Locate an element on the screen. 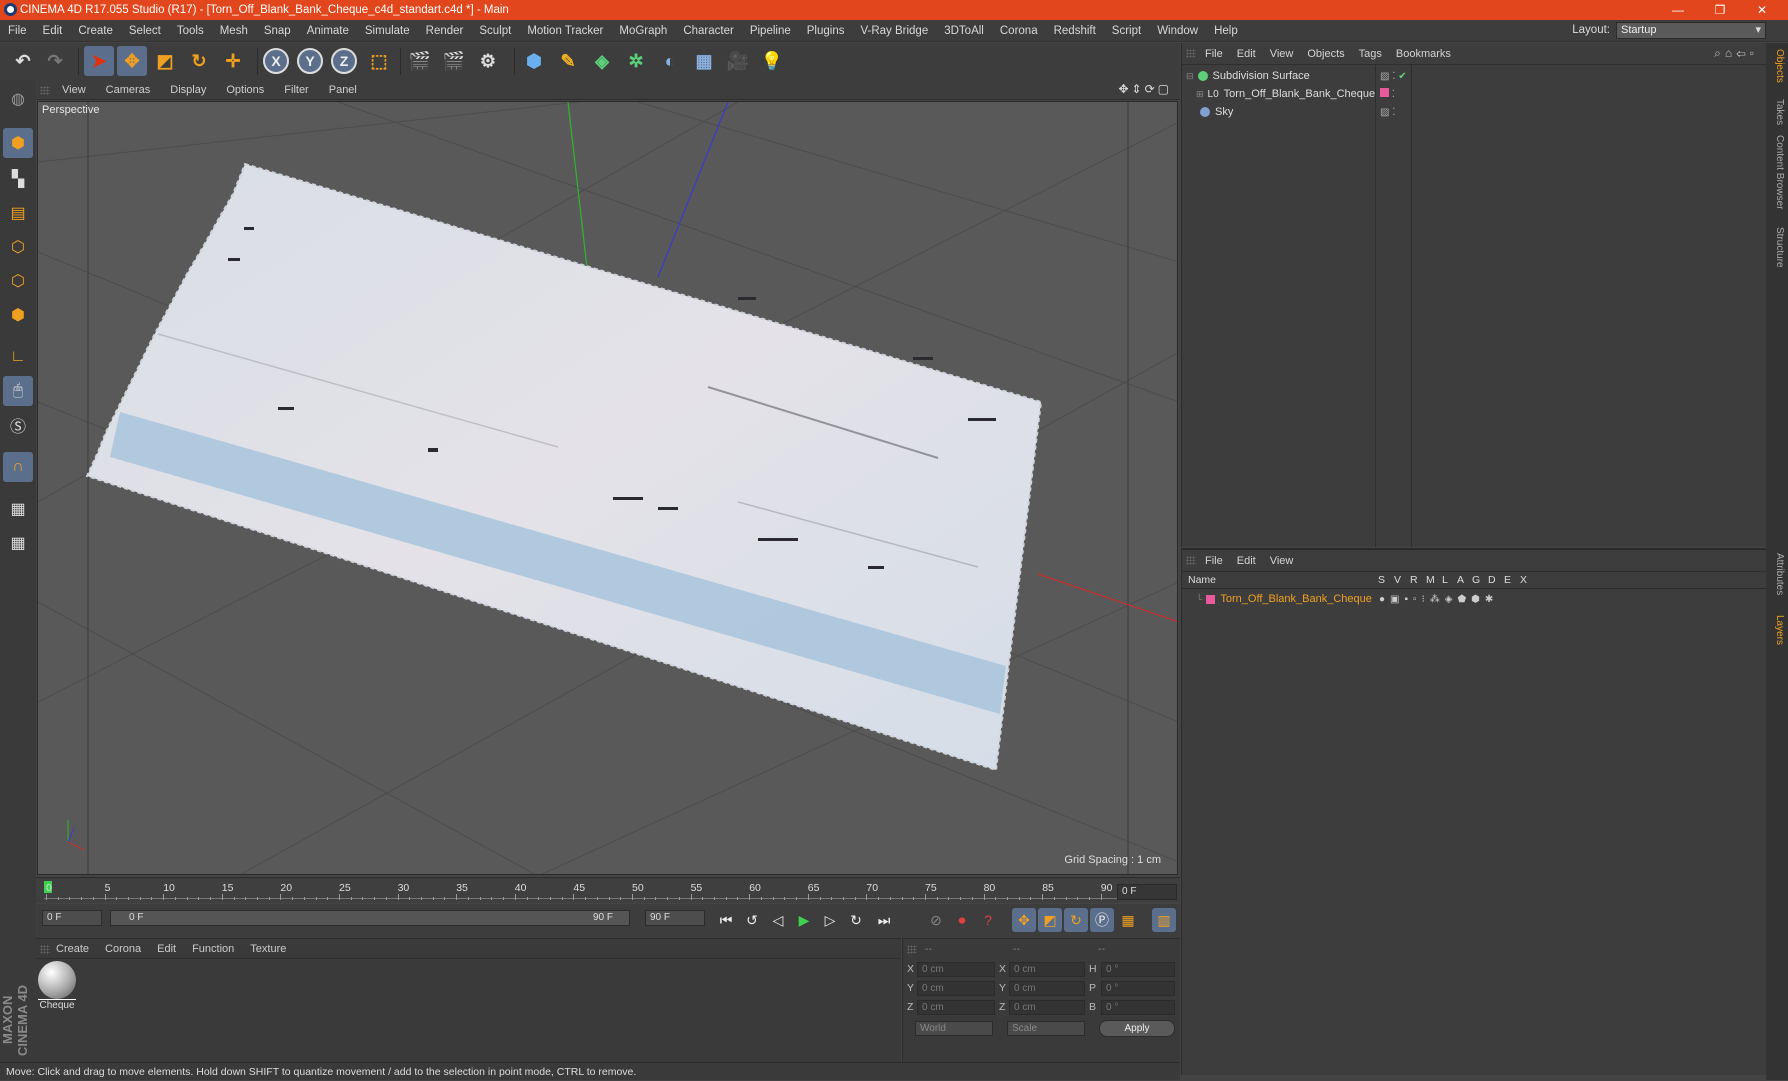  menu-file: File is located at coordinates (17, 31).